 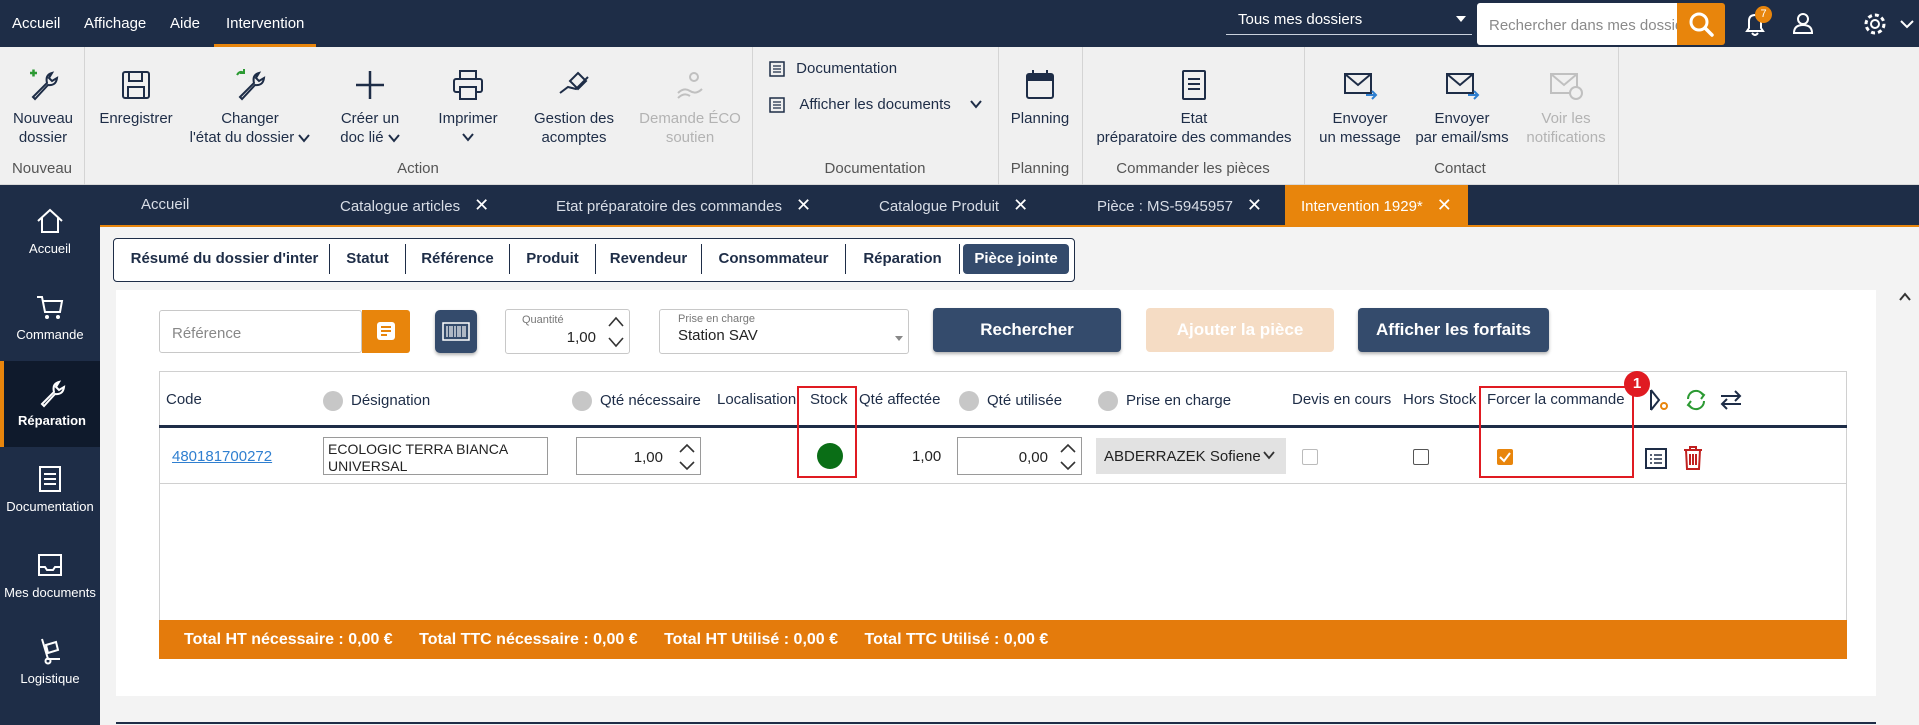 I want to click on envoyer-email-button: Envoyer par email/sms, so click(x=1462, y=102).